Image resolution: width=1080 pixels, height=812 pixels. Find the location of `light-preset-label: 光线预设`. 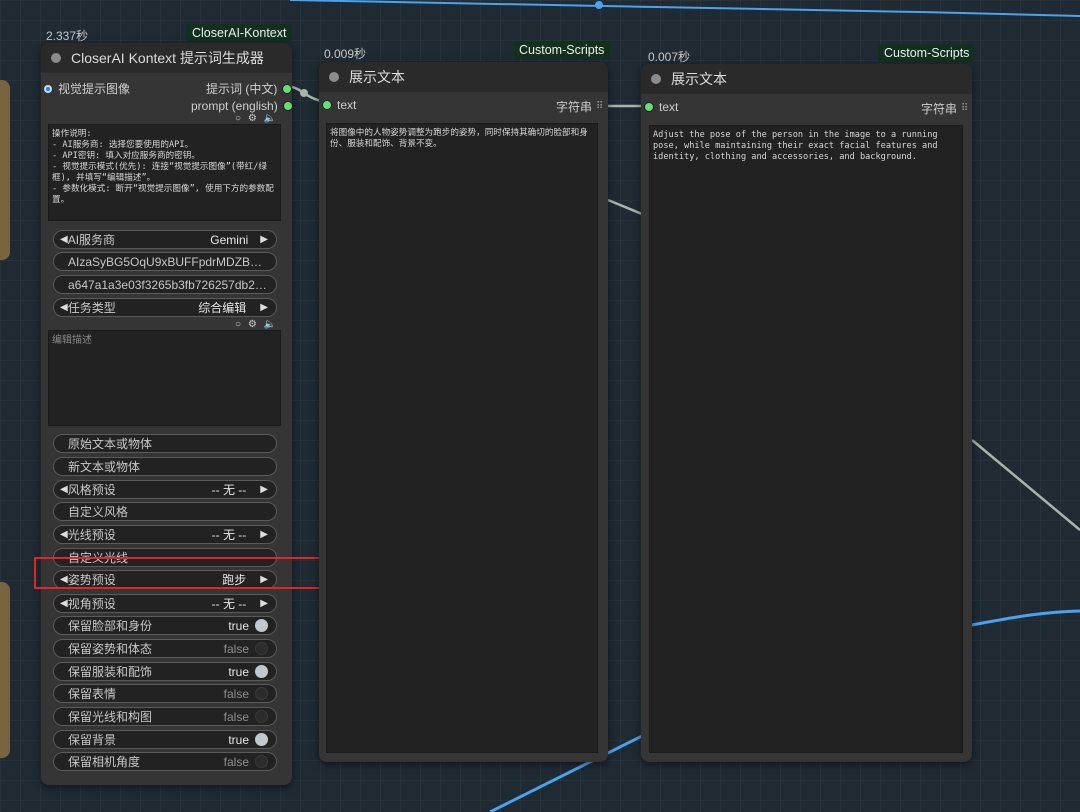

light-preset-label: 光线预设 is located at coordinates (91, 535).